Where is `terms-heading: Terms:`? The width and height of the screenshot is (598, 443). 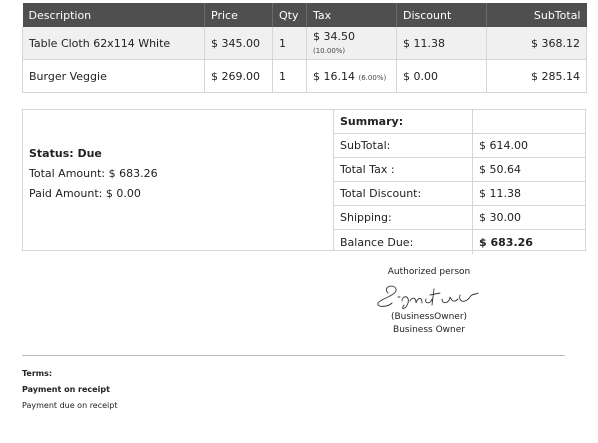
terms-heading: Terms: is located at coordinates (37, 373).